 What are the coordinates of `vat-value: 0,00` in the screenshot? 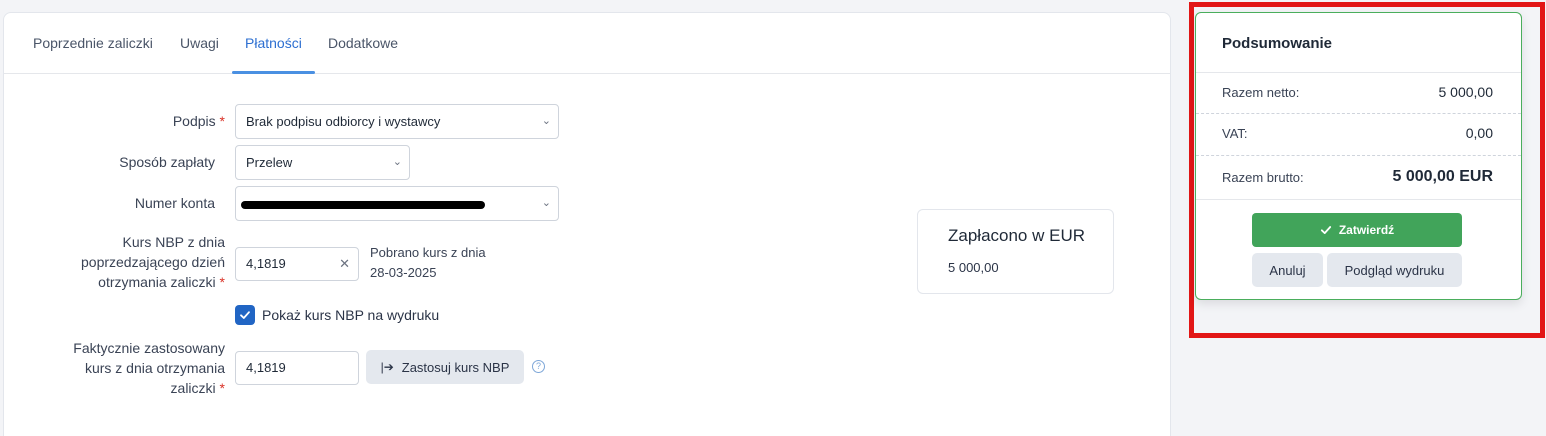 It's located at (1479, 133).